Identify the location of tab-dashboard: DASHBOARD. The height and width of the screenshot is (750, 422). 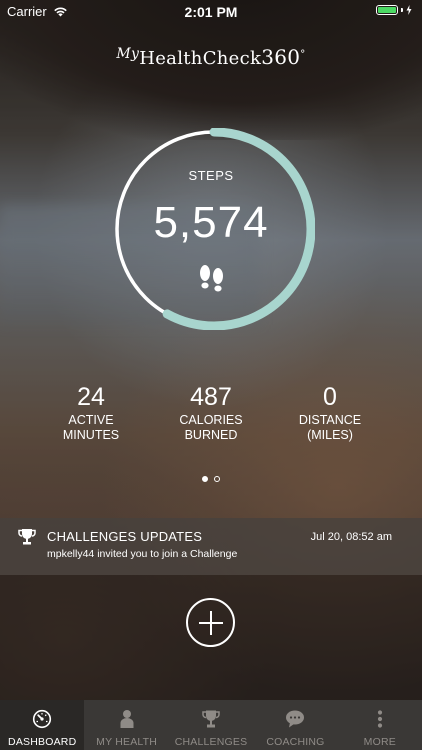
(42, 725).